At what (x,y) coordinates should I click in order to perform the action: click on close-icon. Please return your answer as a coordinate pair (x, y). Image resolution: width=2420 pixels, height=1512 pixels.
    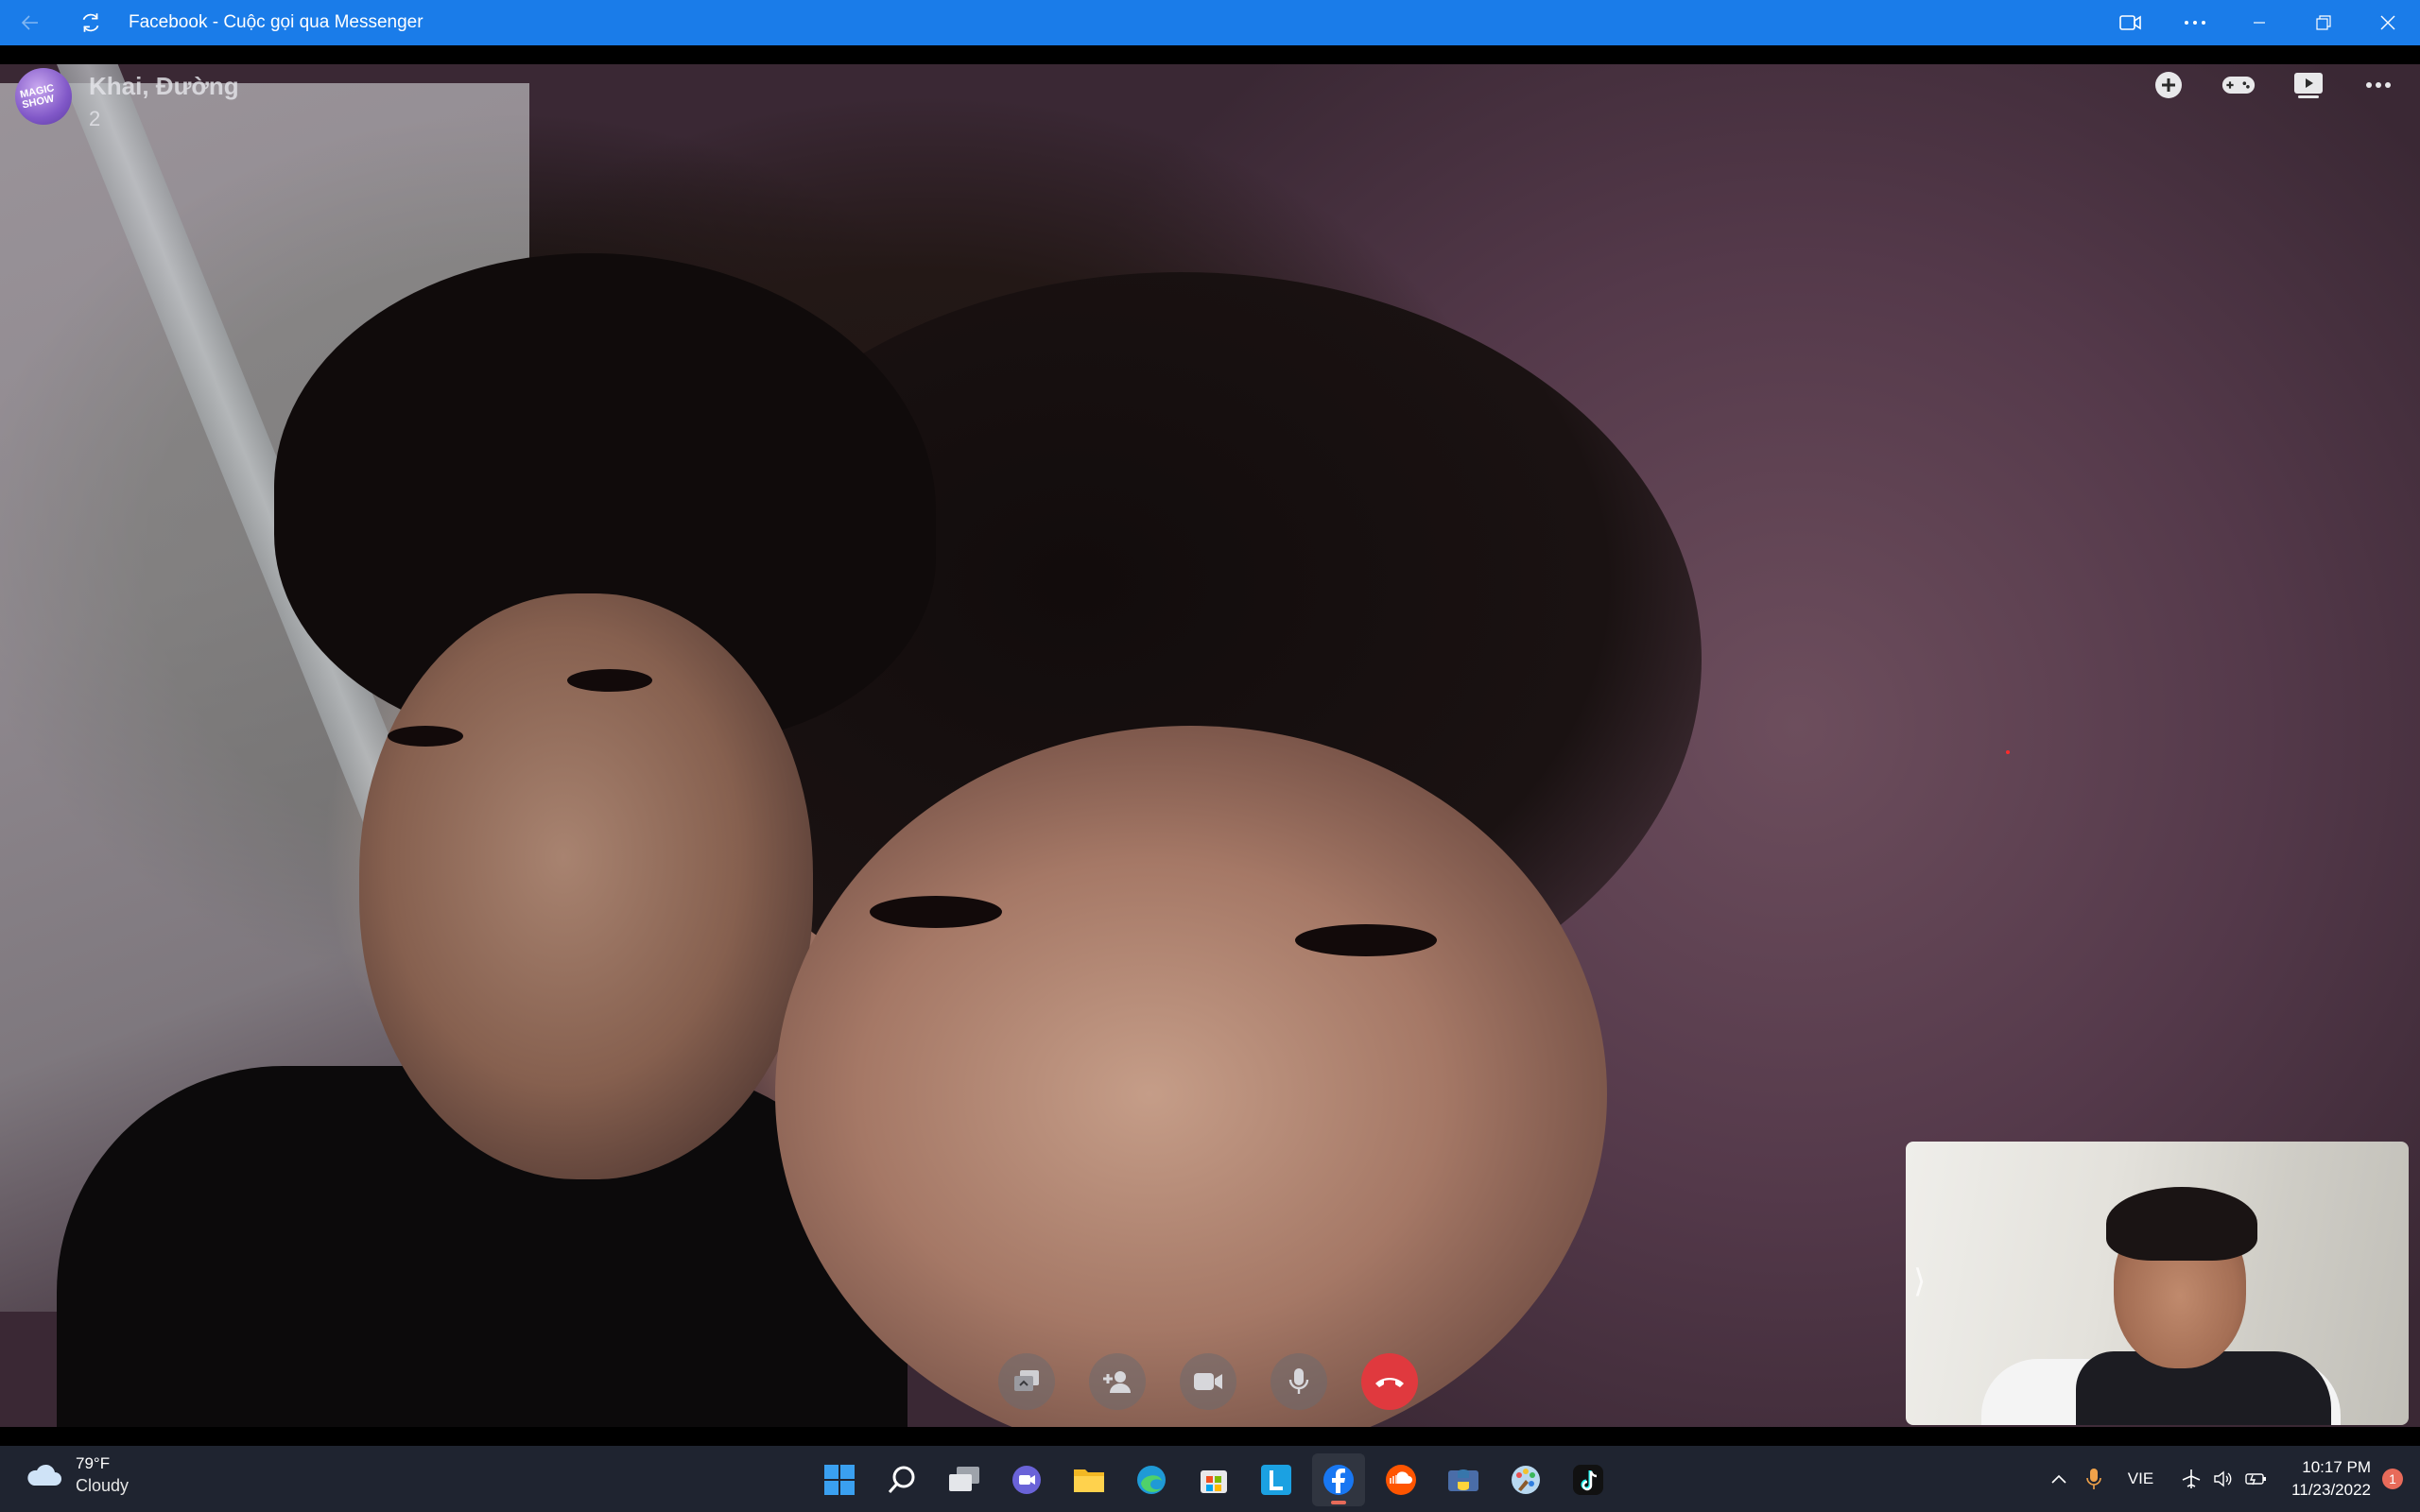
    Looking at the image, I should click on (2387, 22).